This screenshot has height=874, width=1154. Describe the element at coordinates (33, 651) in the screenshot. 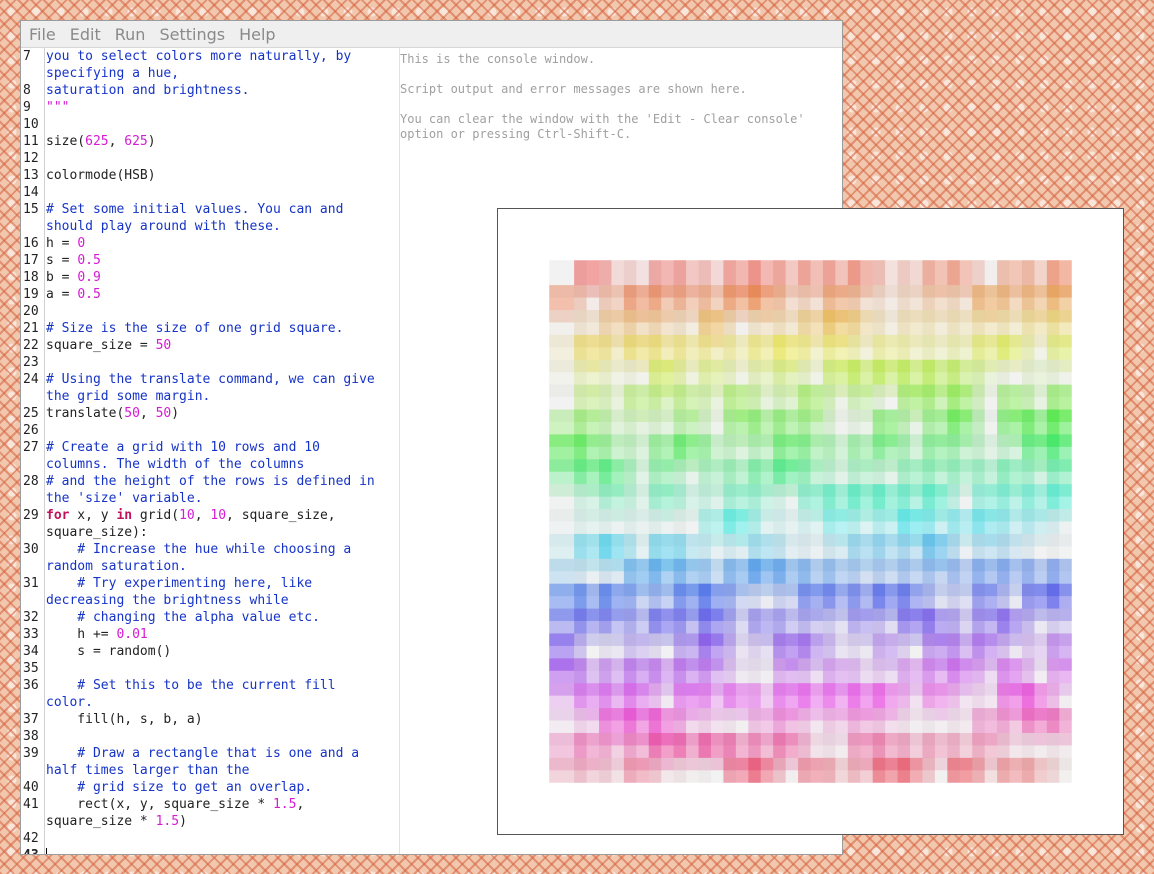

I see `line-number: 34` at that location.